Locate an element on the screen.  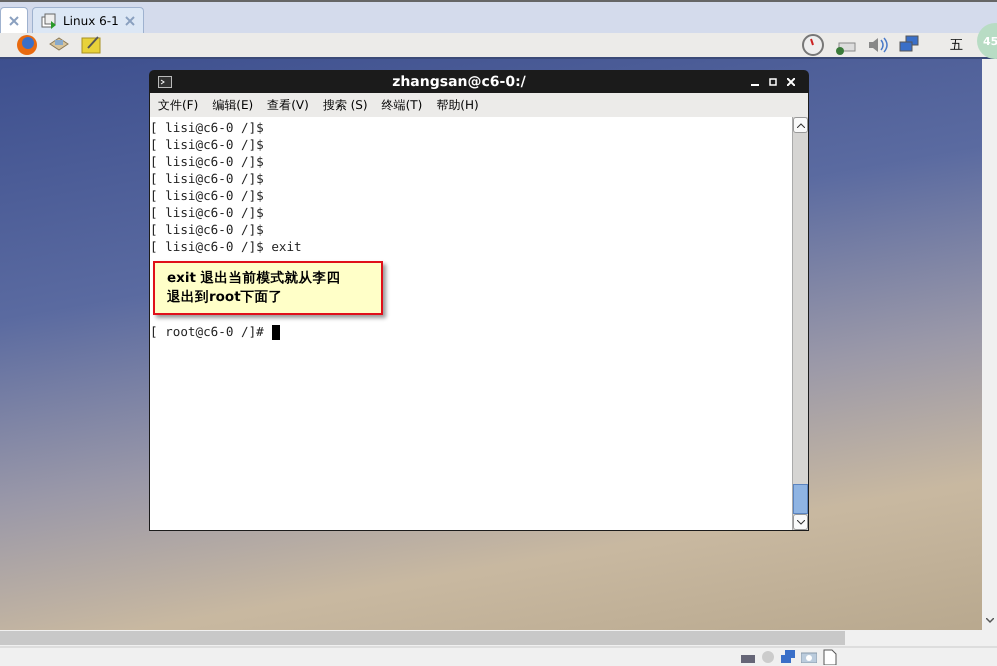
text-cursor is located at coordinates (276, 332).